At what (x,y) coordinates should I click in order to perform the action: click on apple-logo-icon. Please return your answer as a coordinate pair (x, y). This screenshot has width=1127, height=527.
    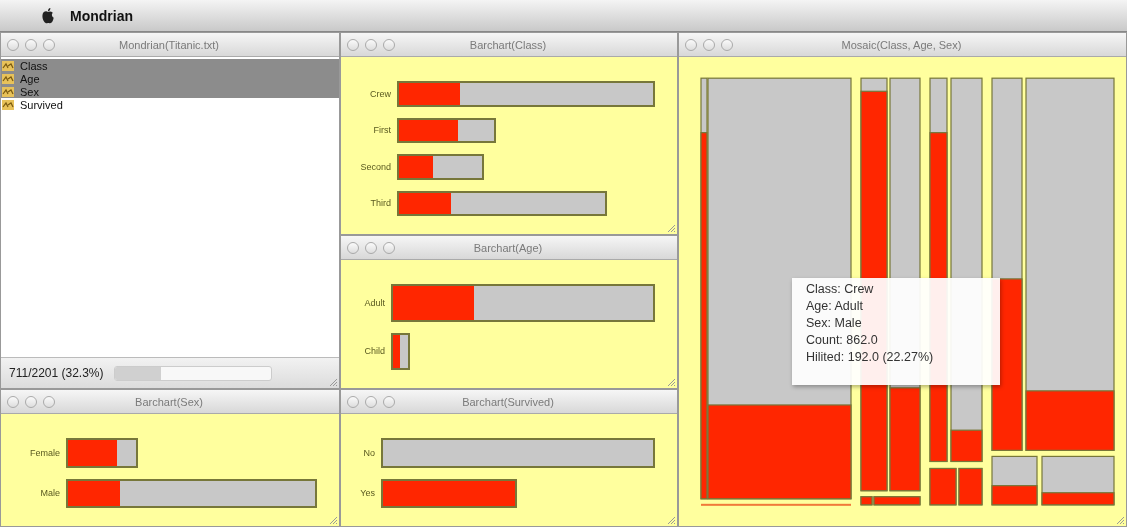
    Looking at the image, I should click on (48, 15).